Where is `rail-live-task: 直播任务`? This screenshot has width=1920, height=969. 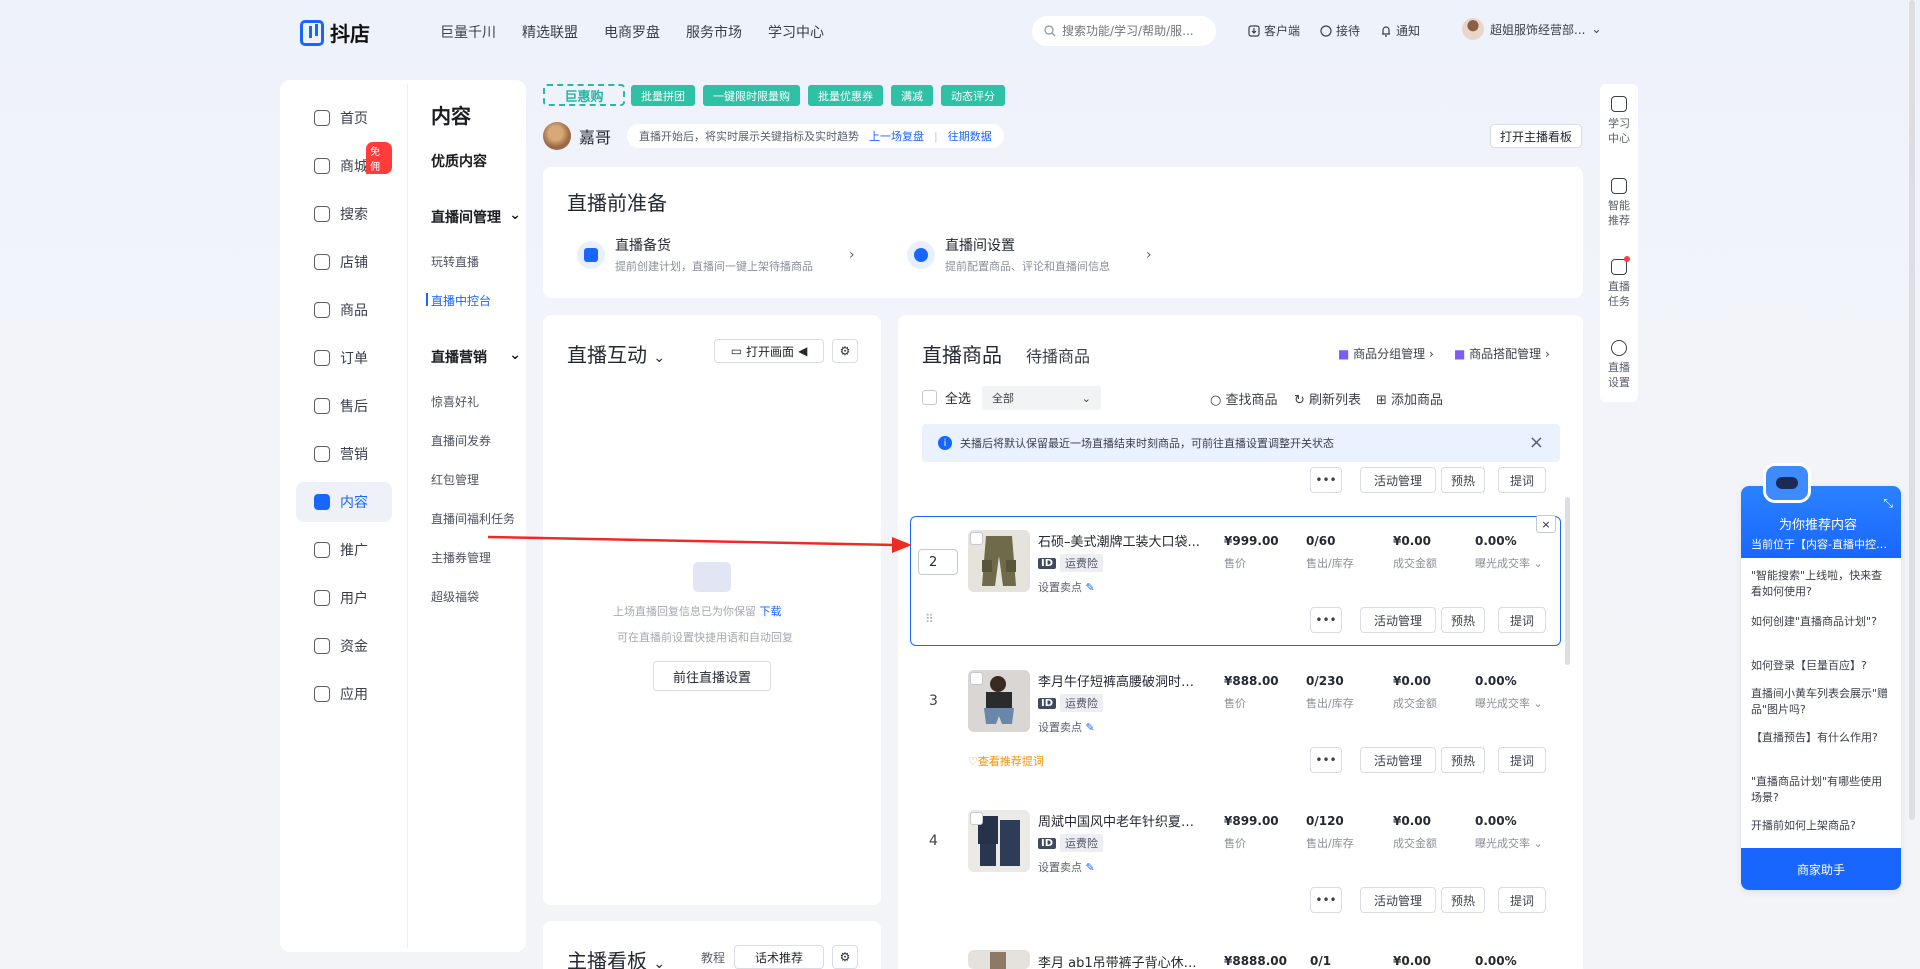
rail-live-task: 直播任务 is located at coordinates (1619, 282).